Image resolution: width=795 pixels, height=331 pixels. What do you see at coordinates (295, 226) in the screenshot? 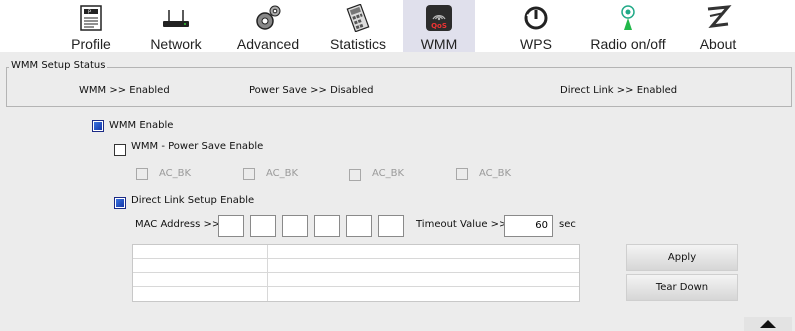
I see `mac-octet-3-input` at bounding box center [295, 226].